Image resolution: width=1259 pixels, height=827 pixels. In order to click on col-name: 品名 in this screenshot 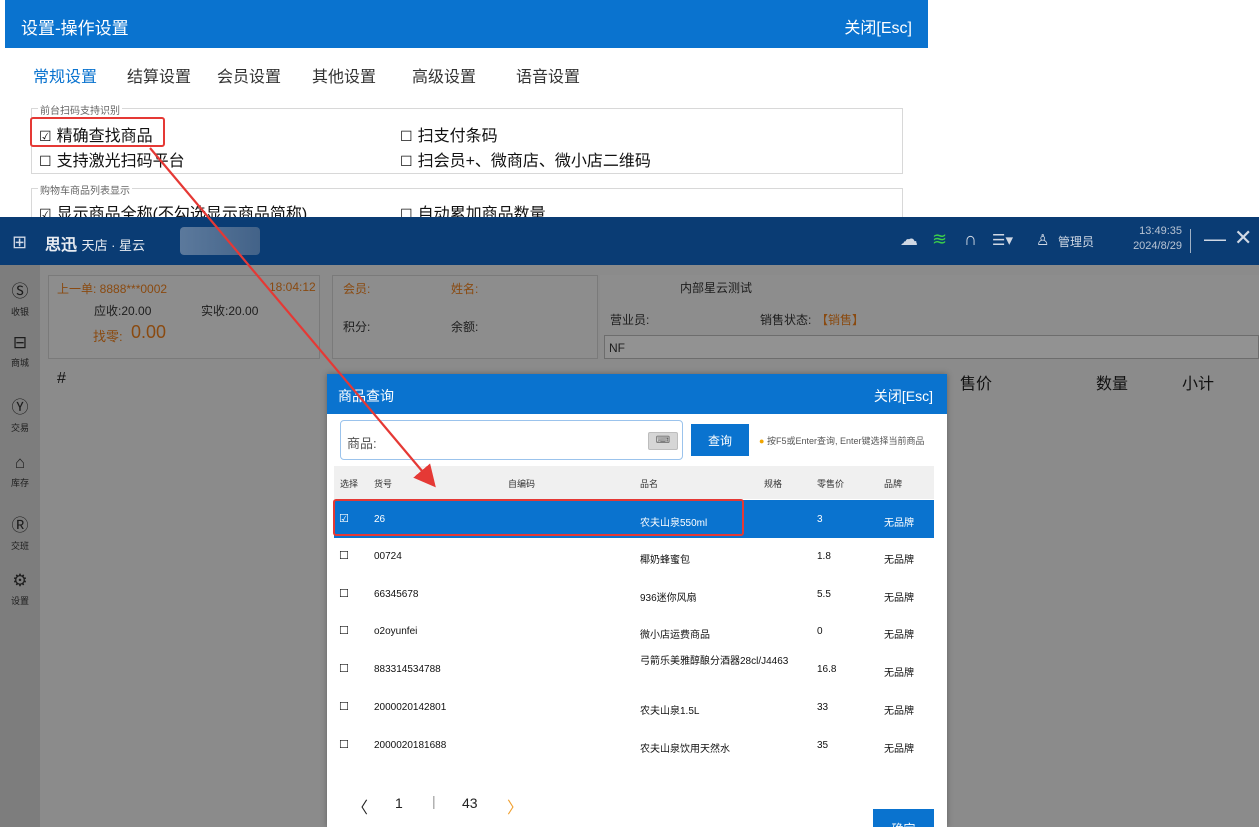, I will do `click(649, 484)`.